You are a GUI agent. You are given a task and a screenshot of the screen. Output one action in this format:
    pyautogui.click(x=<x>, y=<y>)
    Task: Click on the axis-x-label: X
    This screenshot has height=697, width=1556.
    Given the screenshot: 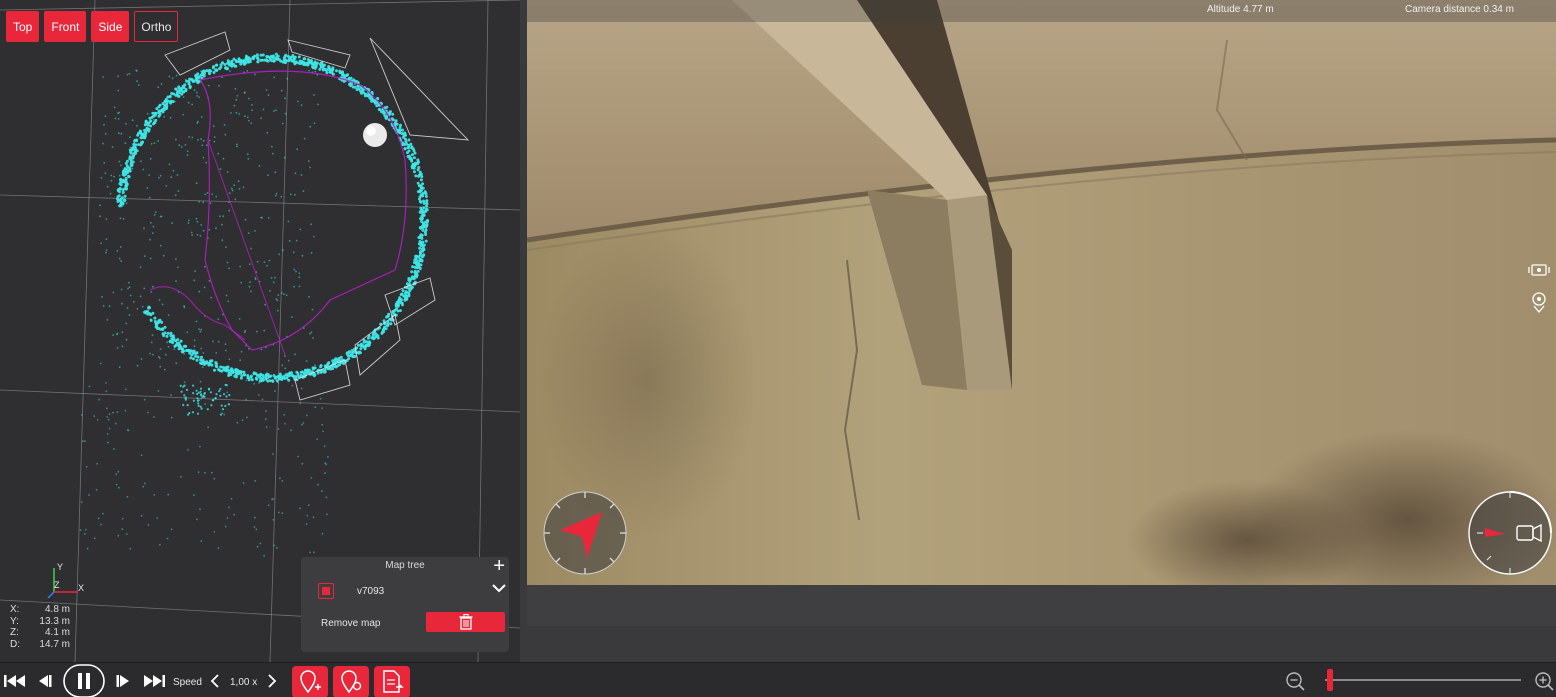 What is the action you would take?
    pyautogui.click(x=81, y=588)
    